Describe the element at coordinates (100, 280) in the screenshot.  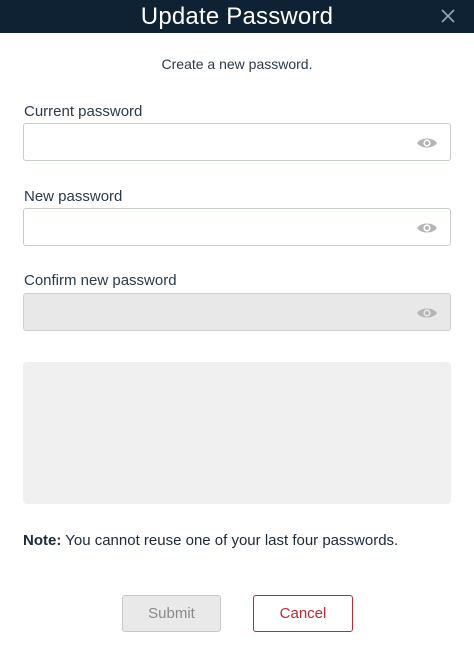
I see `confirm-password-label: Confirm new password` at that location.